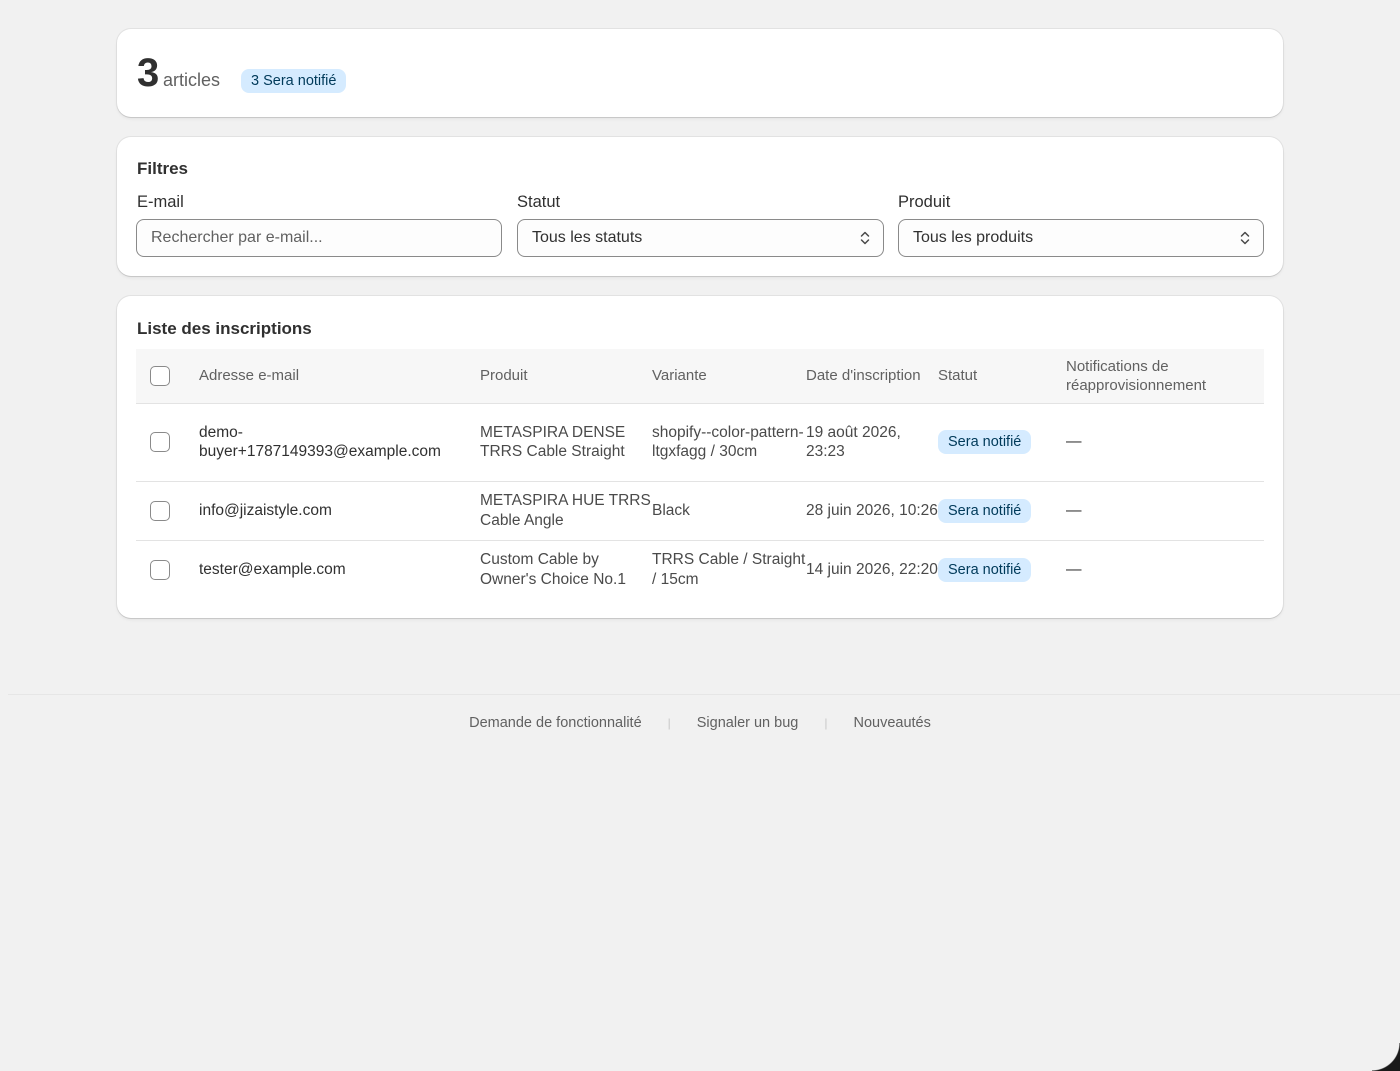  I want to click on footer-divider, so click(704, 694).